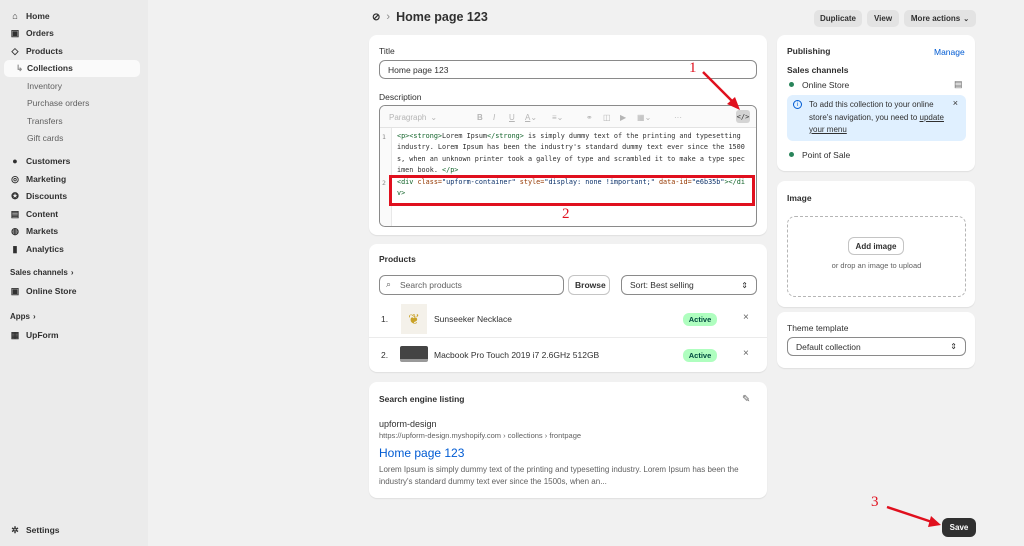 The image size is (1024, 546). I want to click on button-label: Add image, so click(876, 246).